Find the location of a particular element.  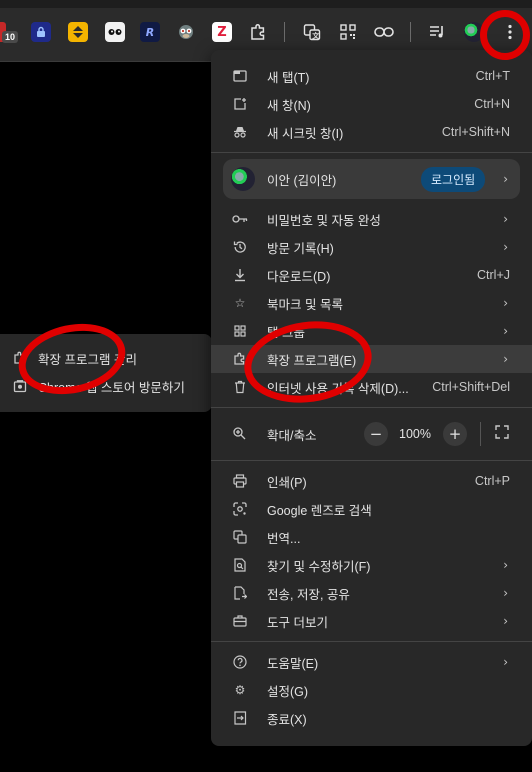

zoom-divider is located at coordinates (480, 434).